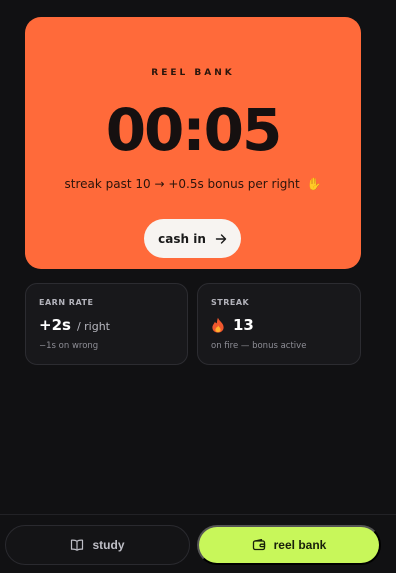 Image resolution: width=396 pixels, height=573 pixels. What do you see at coordinates (66, 302) in the screenshot?
I see `earn-rate-label: EARN RATE` at bounding box center [66, 302].